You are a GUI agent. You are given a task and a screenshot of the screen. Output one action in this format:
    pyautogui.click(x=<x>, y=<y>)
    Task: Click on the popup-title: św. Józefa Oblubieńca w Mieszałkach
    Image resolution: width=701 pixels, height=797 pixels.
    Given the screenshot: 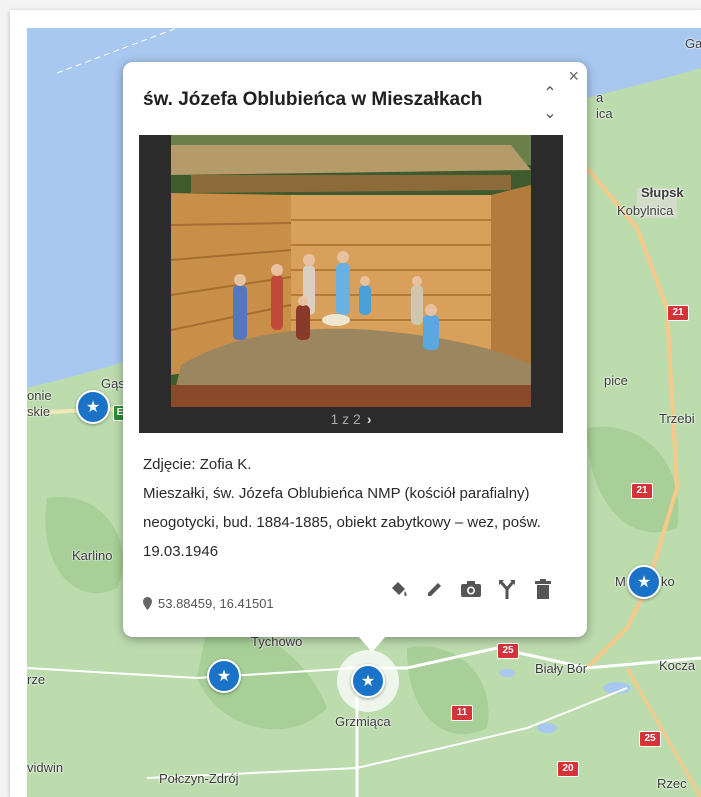 What is the action you would take?
    pyautogui.click(x=313, y=99)
    